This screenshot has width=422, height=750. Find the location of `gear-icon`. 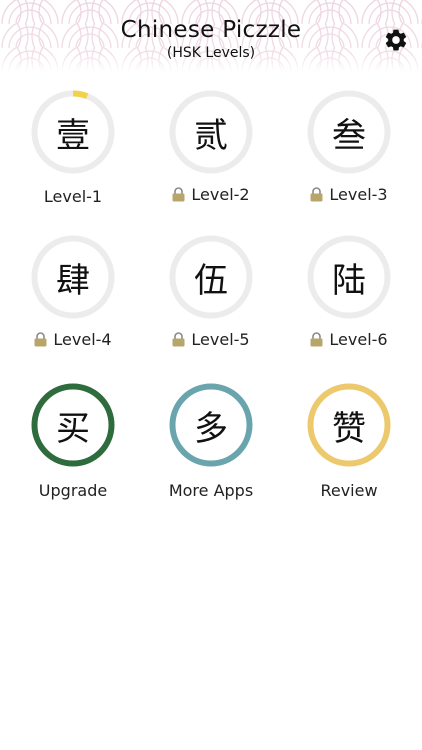

gear-icon is located at coordinates (396, 40).